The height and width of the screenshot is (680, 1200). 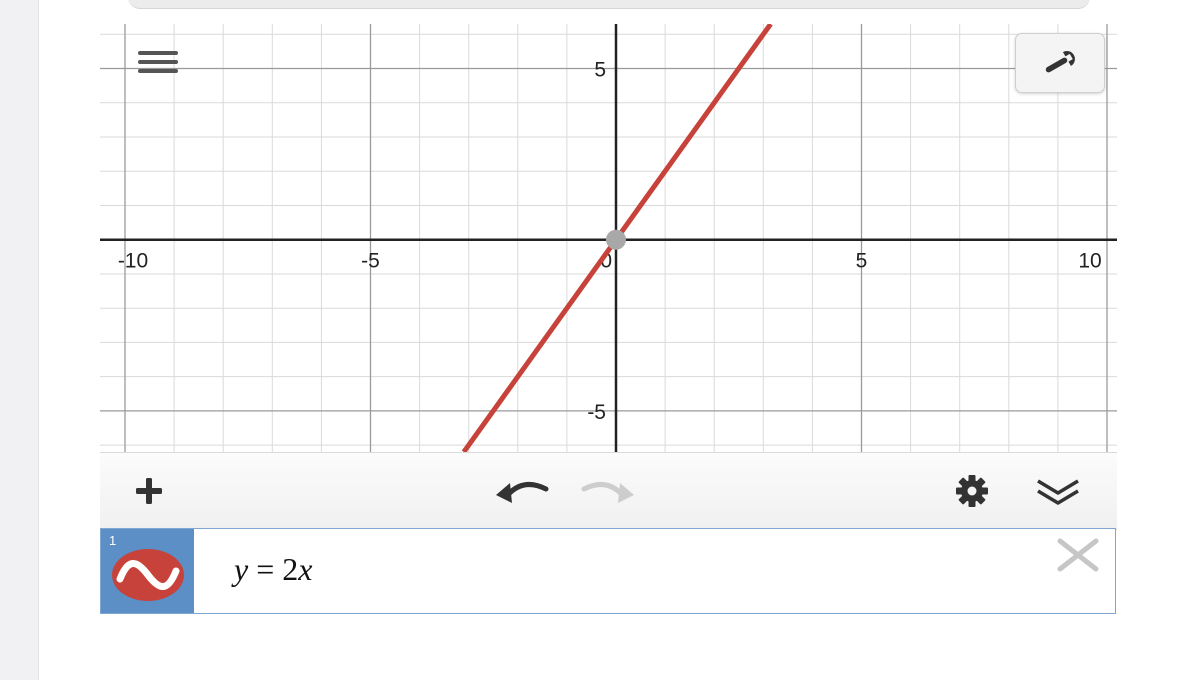 I want to click on left-margin, so click(x=19, y=340).